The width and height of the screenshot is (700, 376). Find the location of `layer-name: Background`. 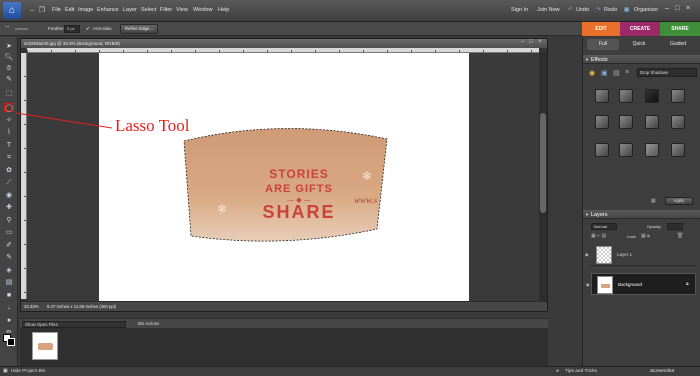

layer-name: Background is located at coordinates (630, 284).